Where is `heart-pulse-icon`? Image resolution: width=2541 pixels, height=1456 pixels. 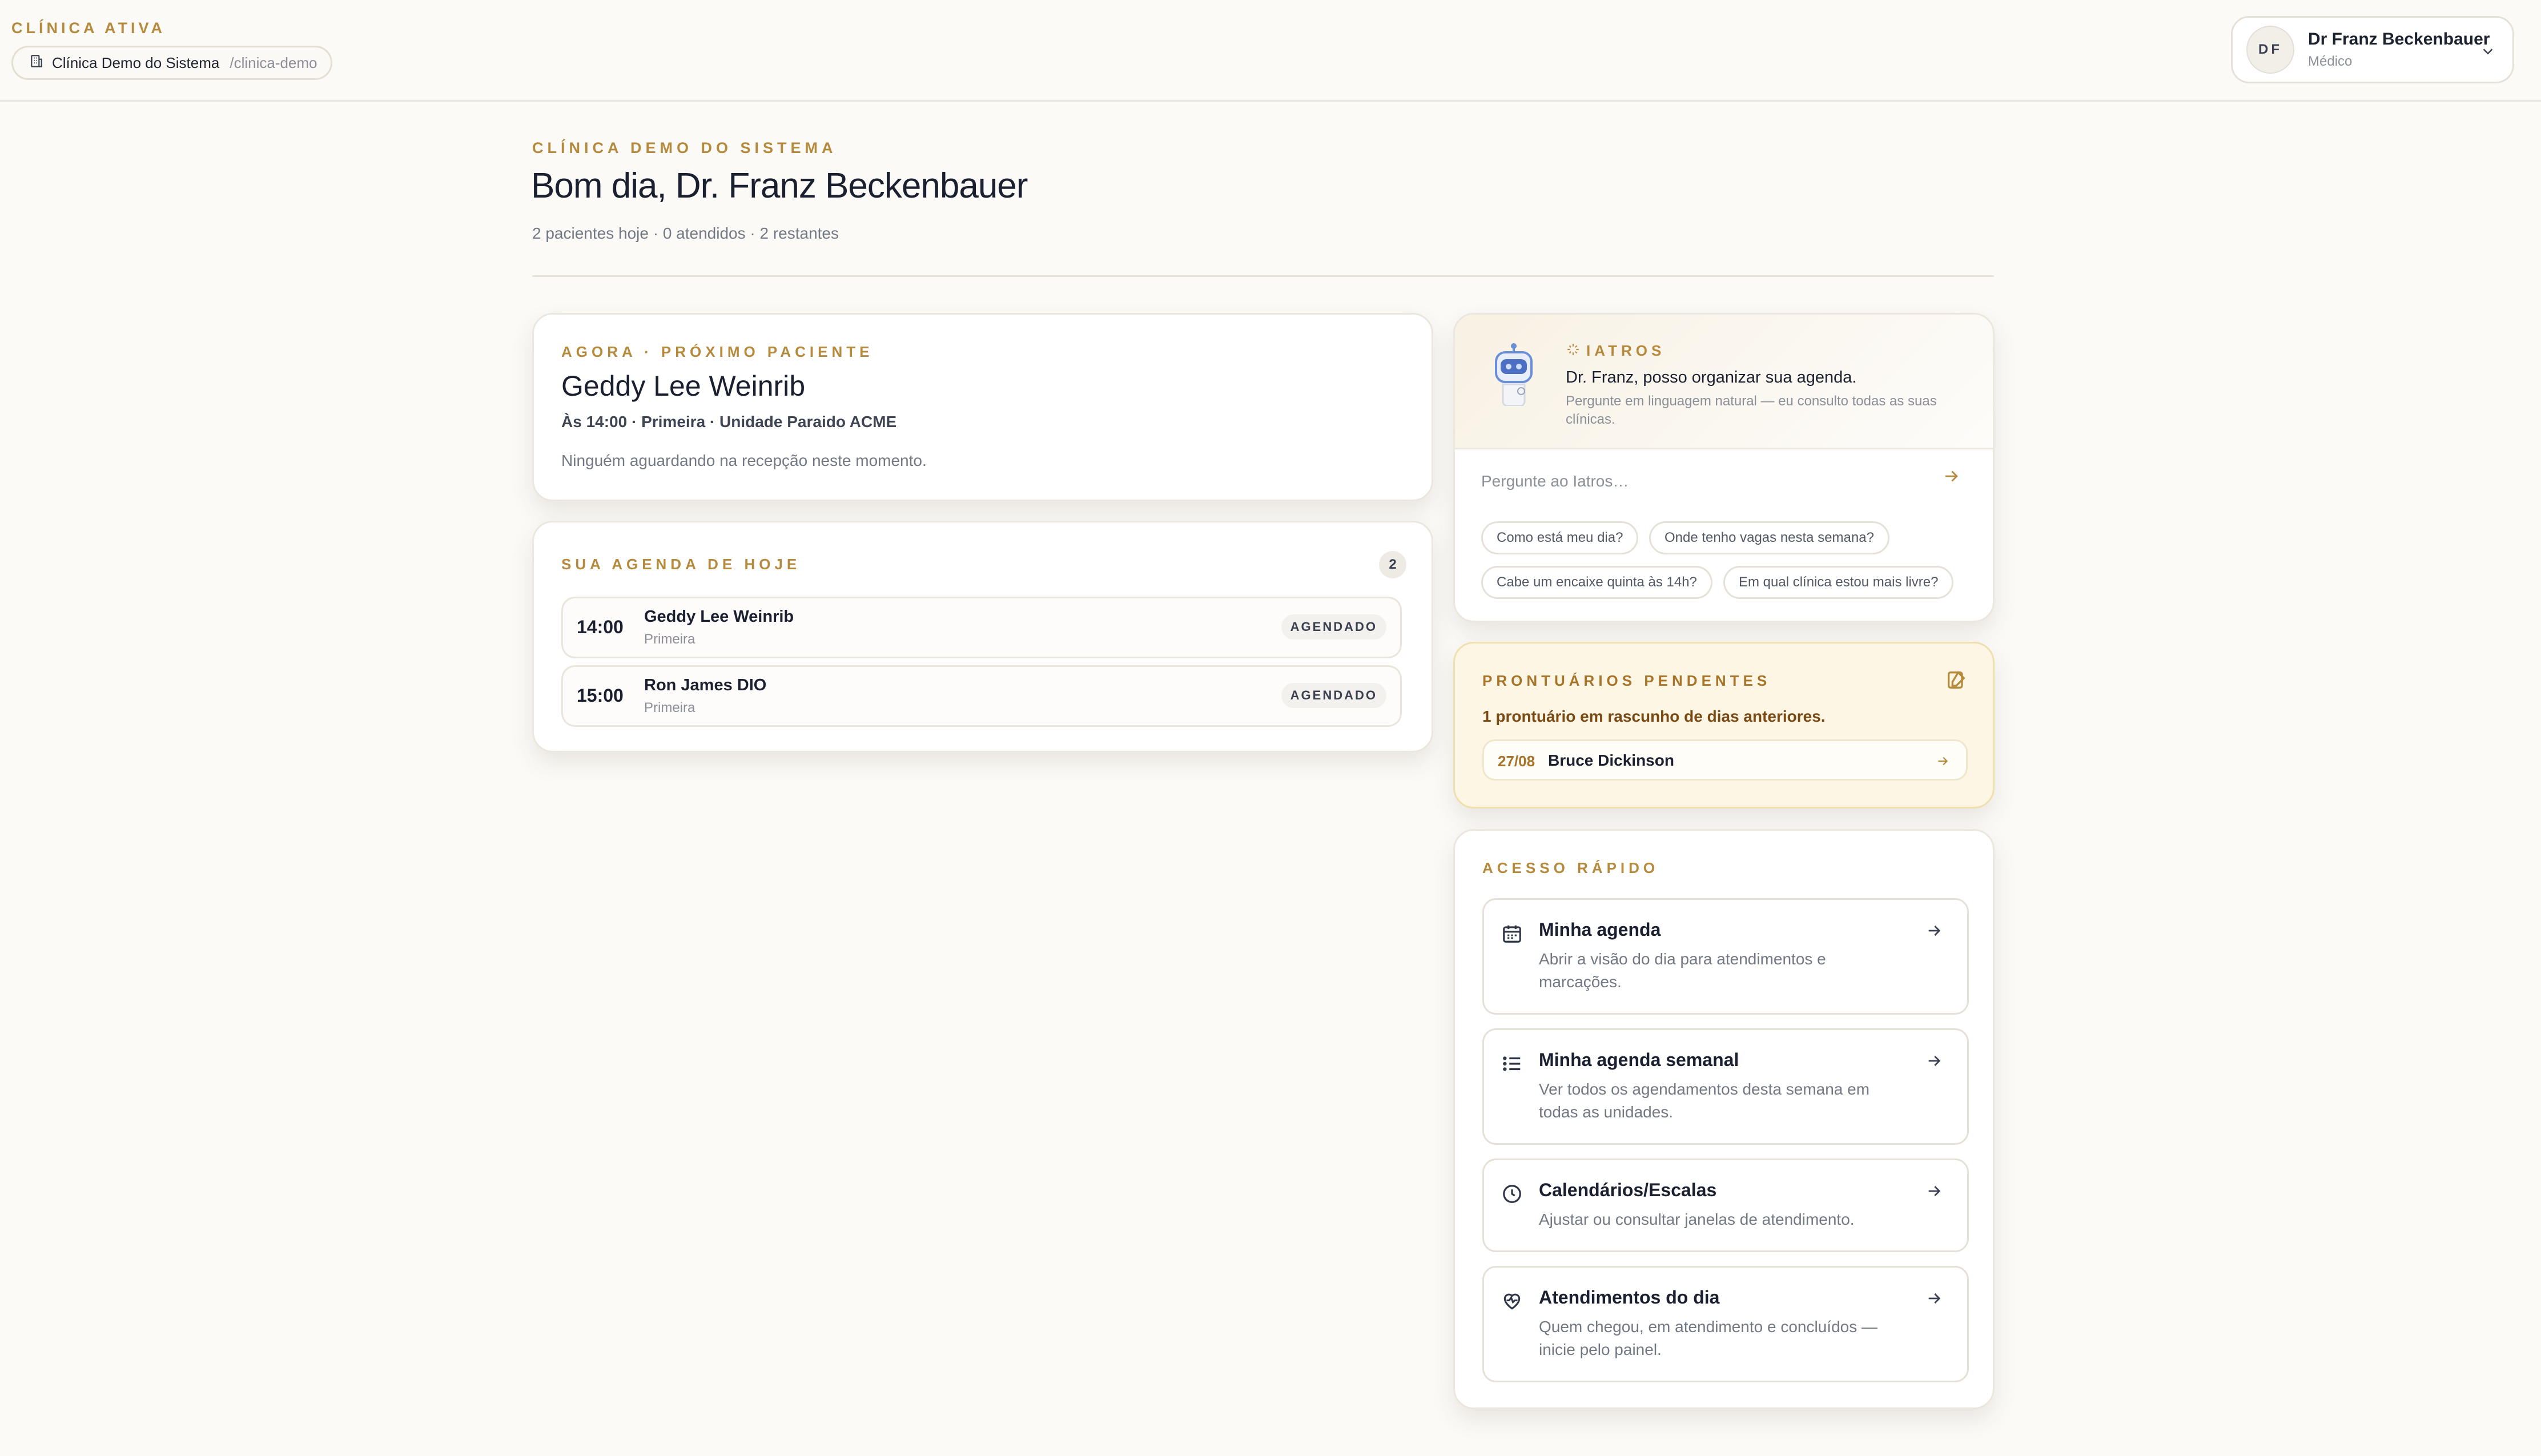 heart-pulse-icon is located at coordinates (1512, 1302).